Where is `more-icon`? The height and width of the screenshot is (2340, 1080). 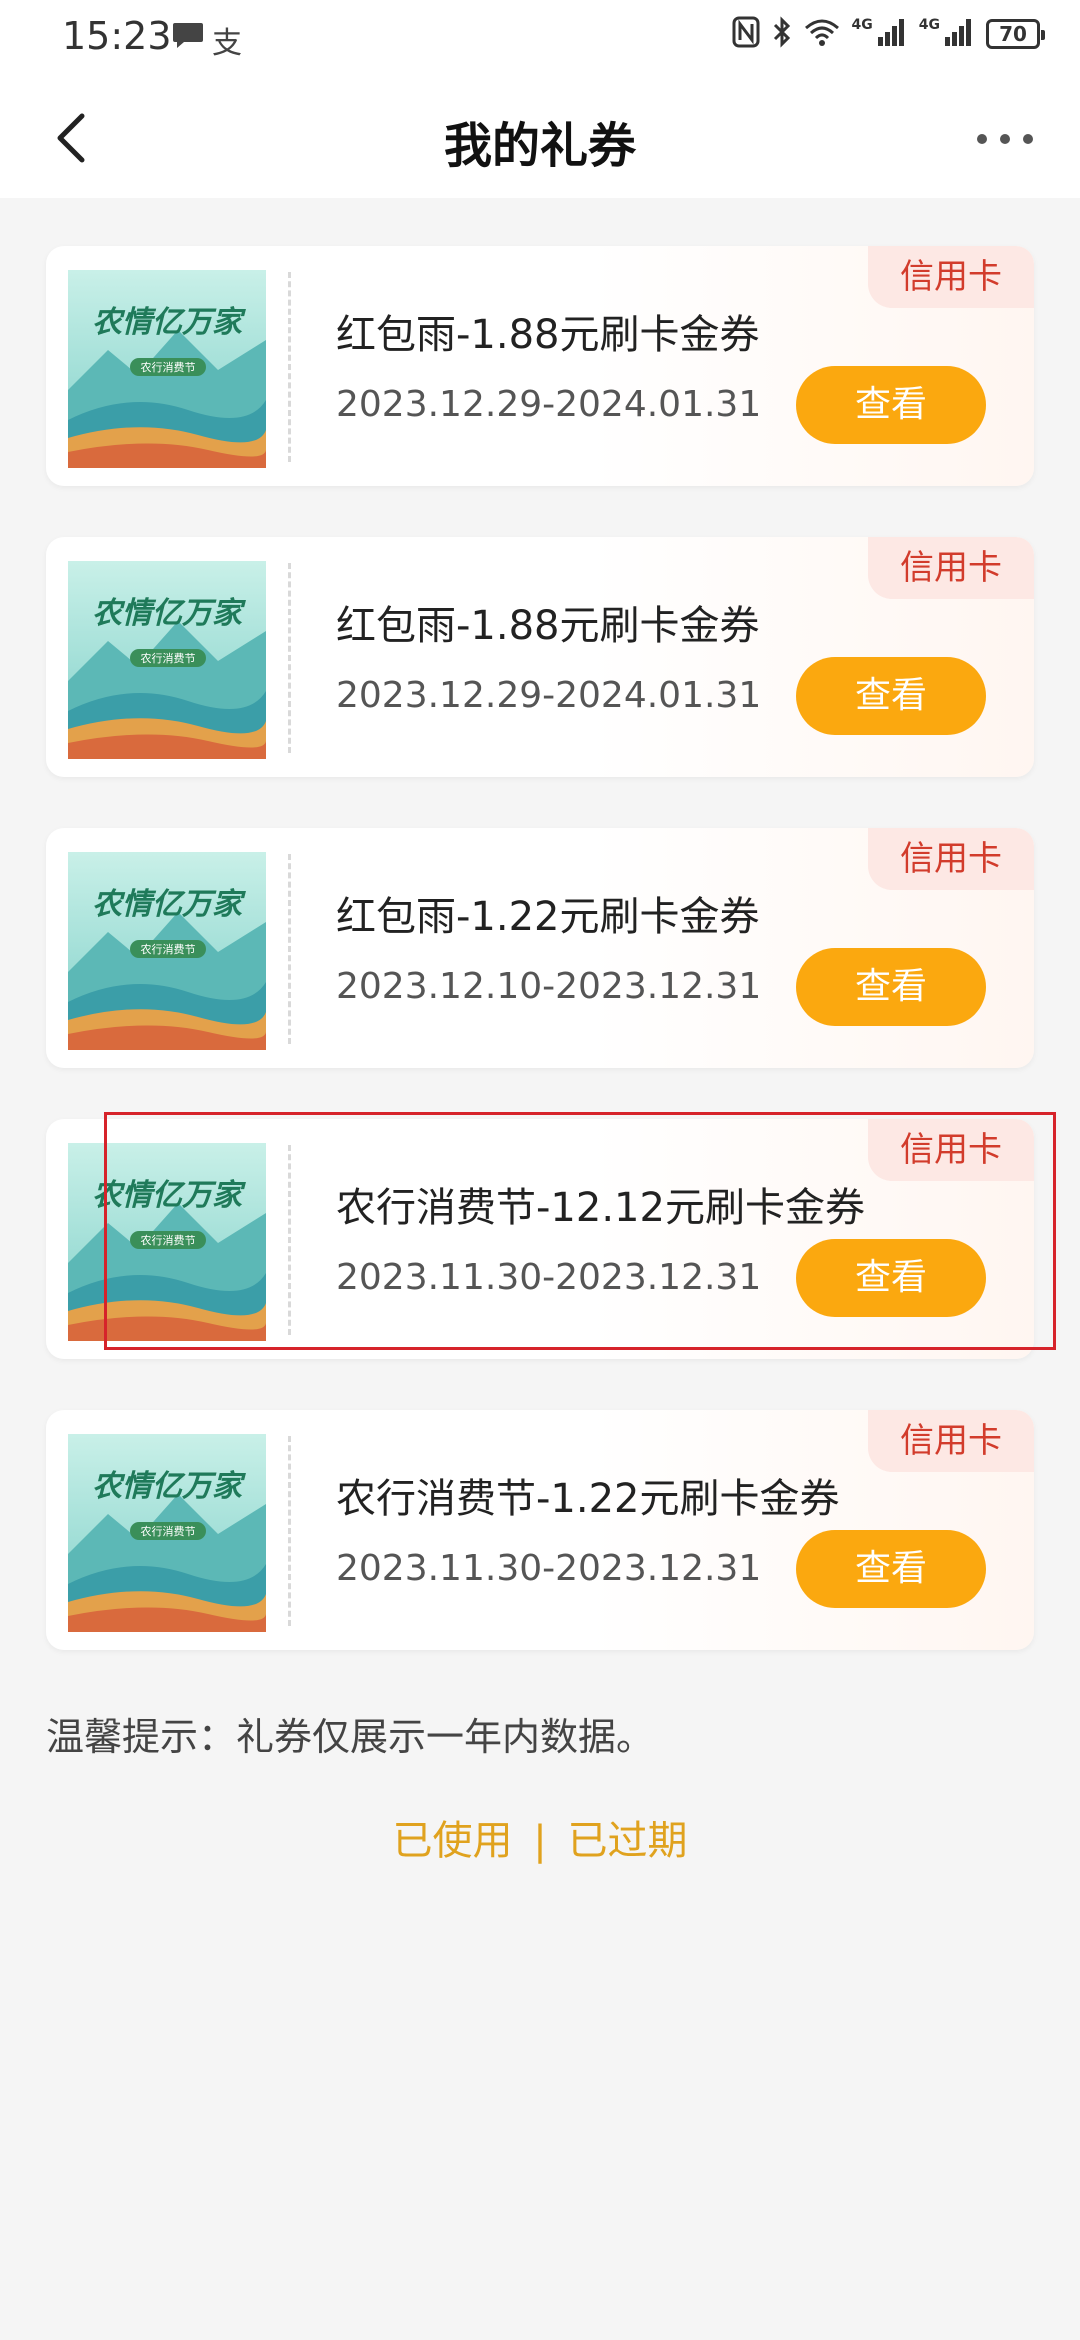 more-icon is located at coordinates (1005, 139).